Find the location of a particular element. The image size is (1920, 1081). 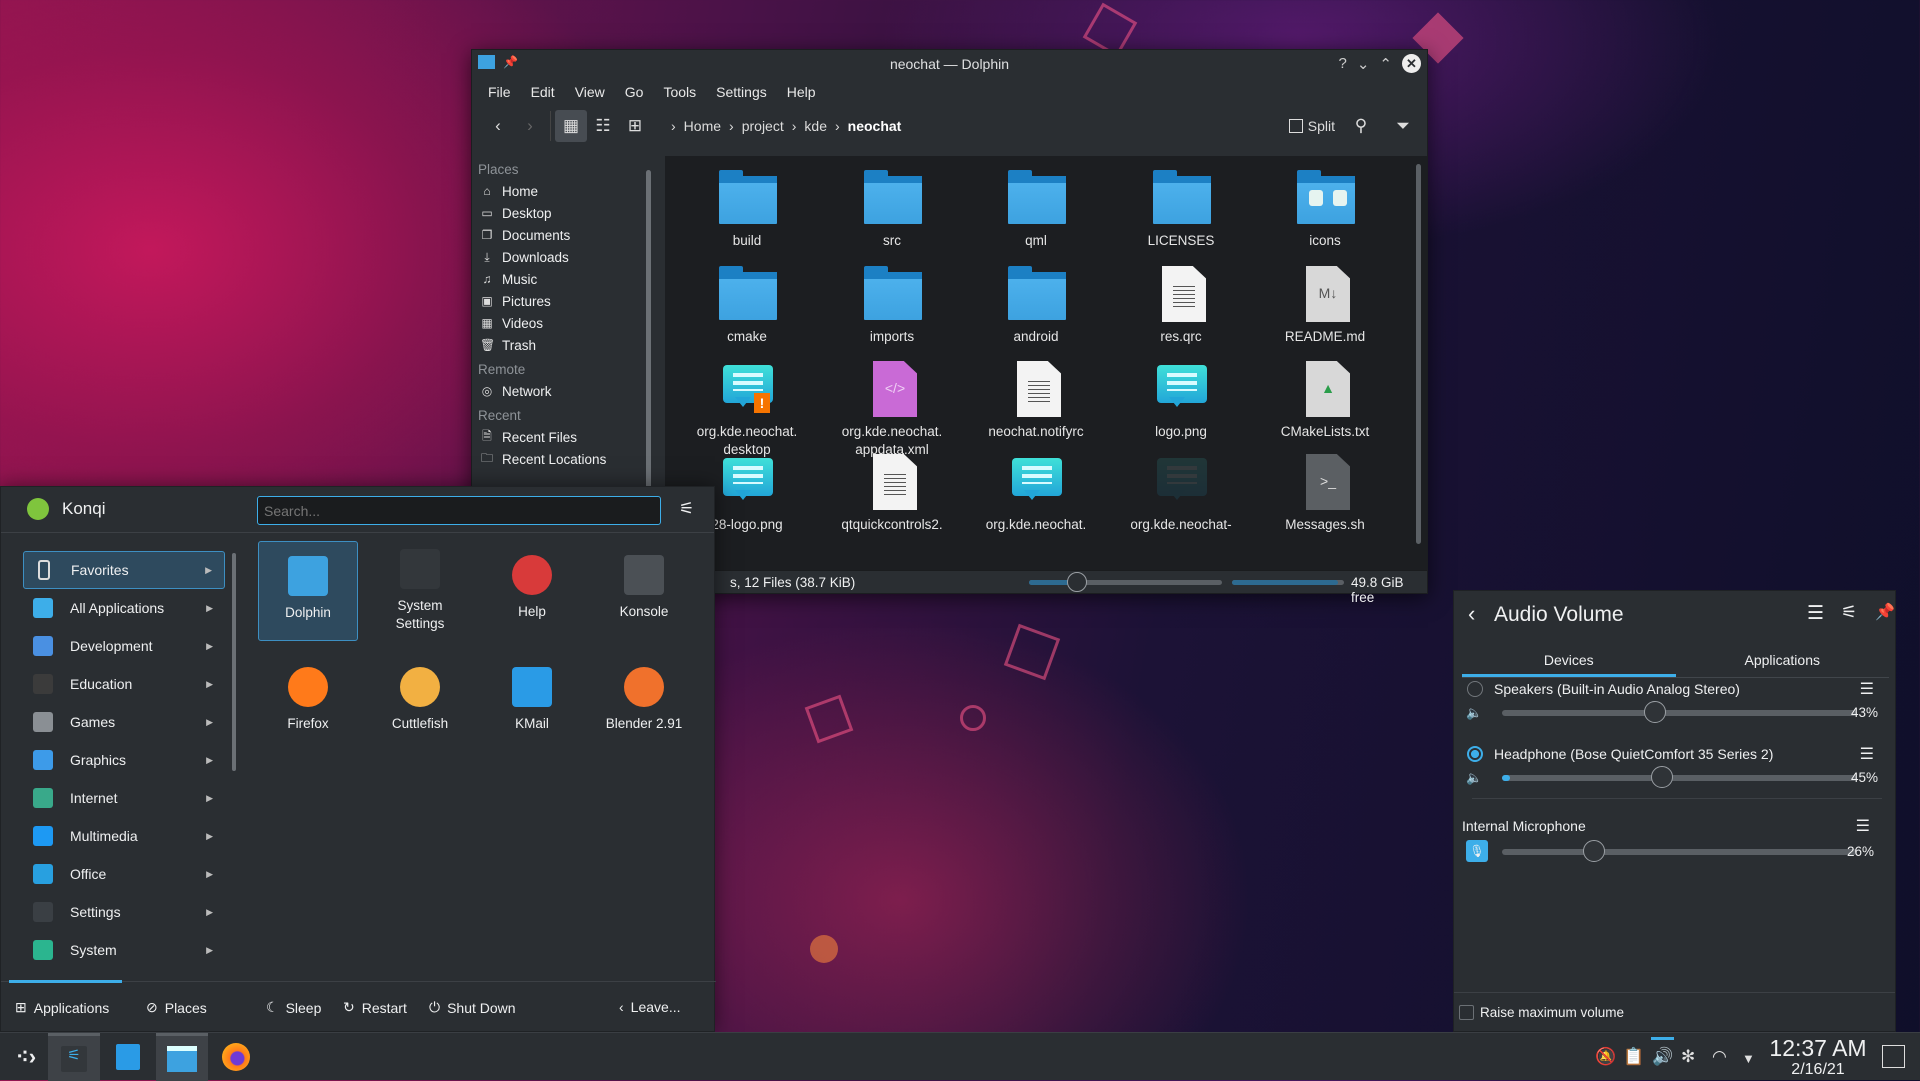

file-view-scrollbar is located at coordinates (1418, 354).